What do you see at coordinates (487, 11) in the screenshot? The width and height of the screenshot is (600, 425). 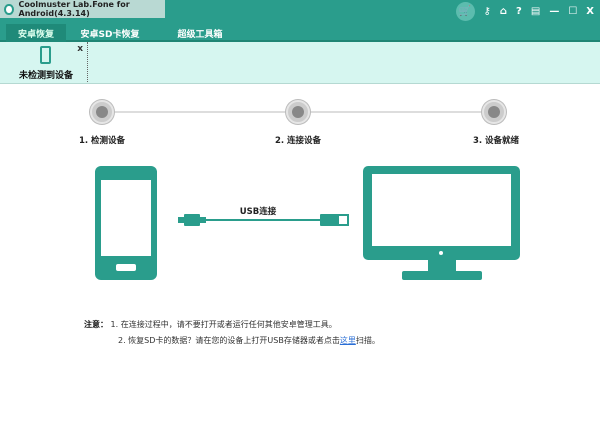 I see `key-icon: ⚷` at bounding box center [487, 11].